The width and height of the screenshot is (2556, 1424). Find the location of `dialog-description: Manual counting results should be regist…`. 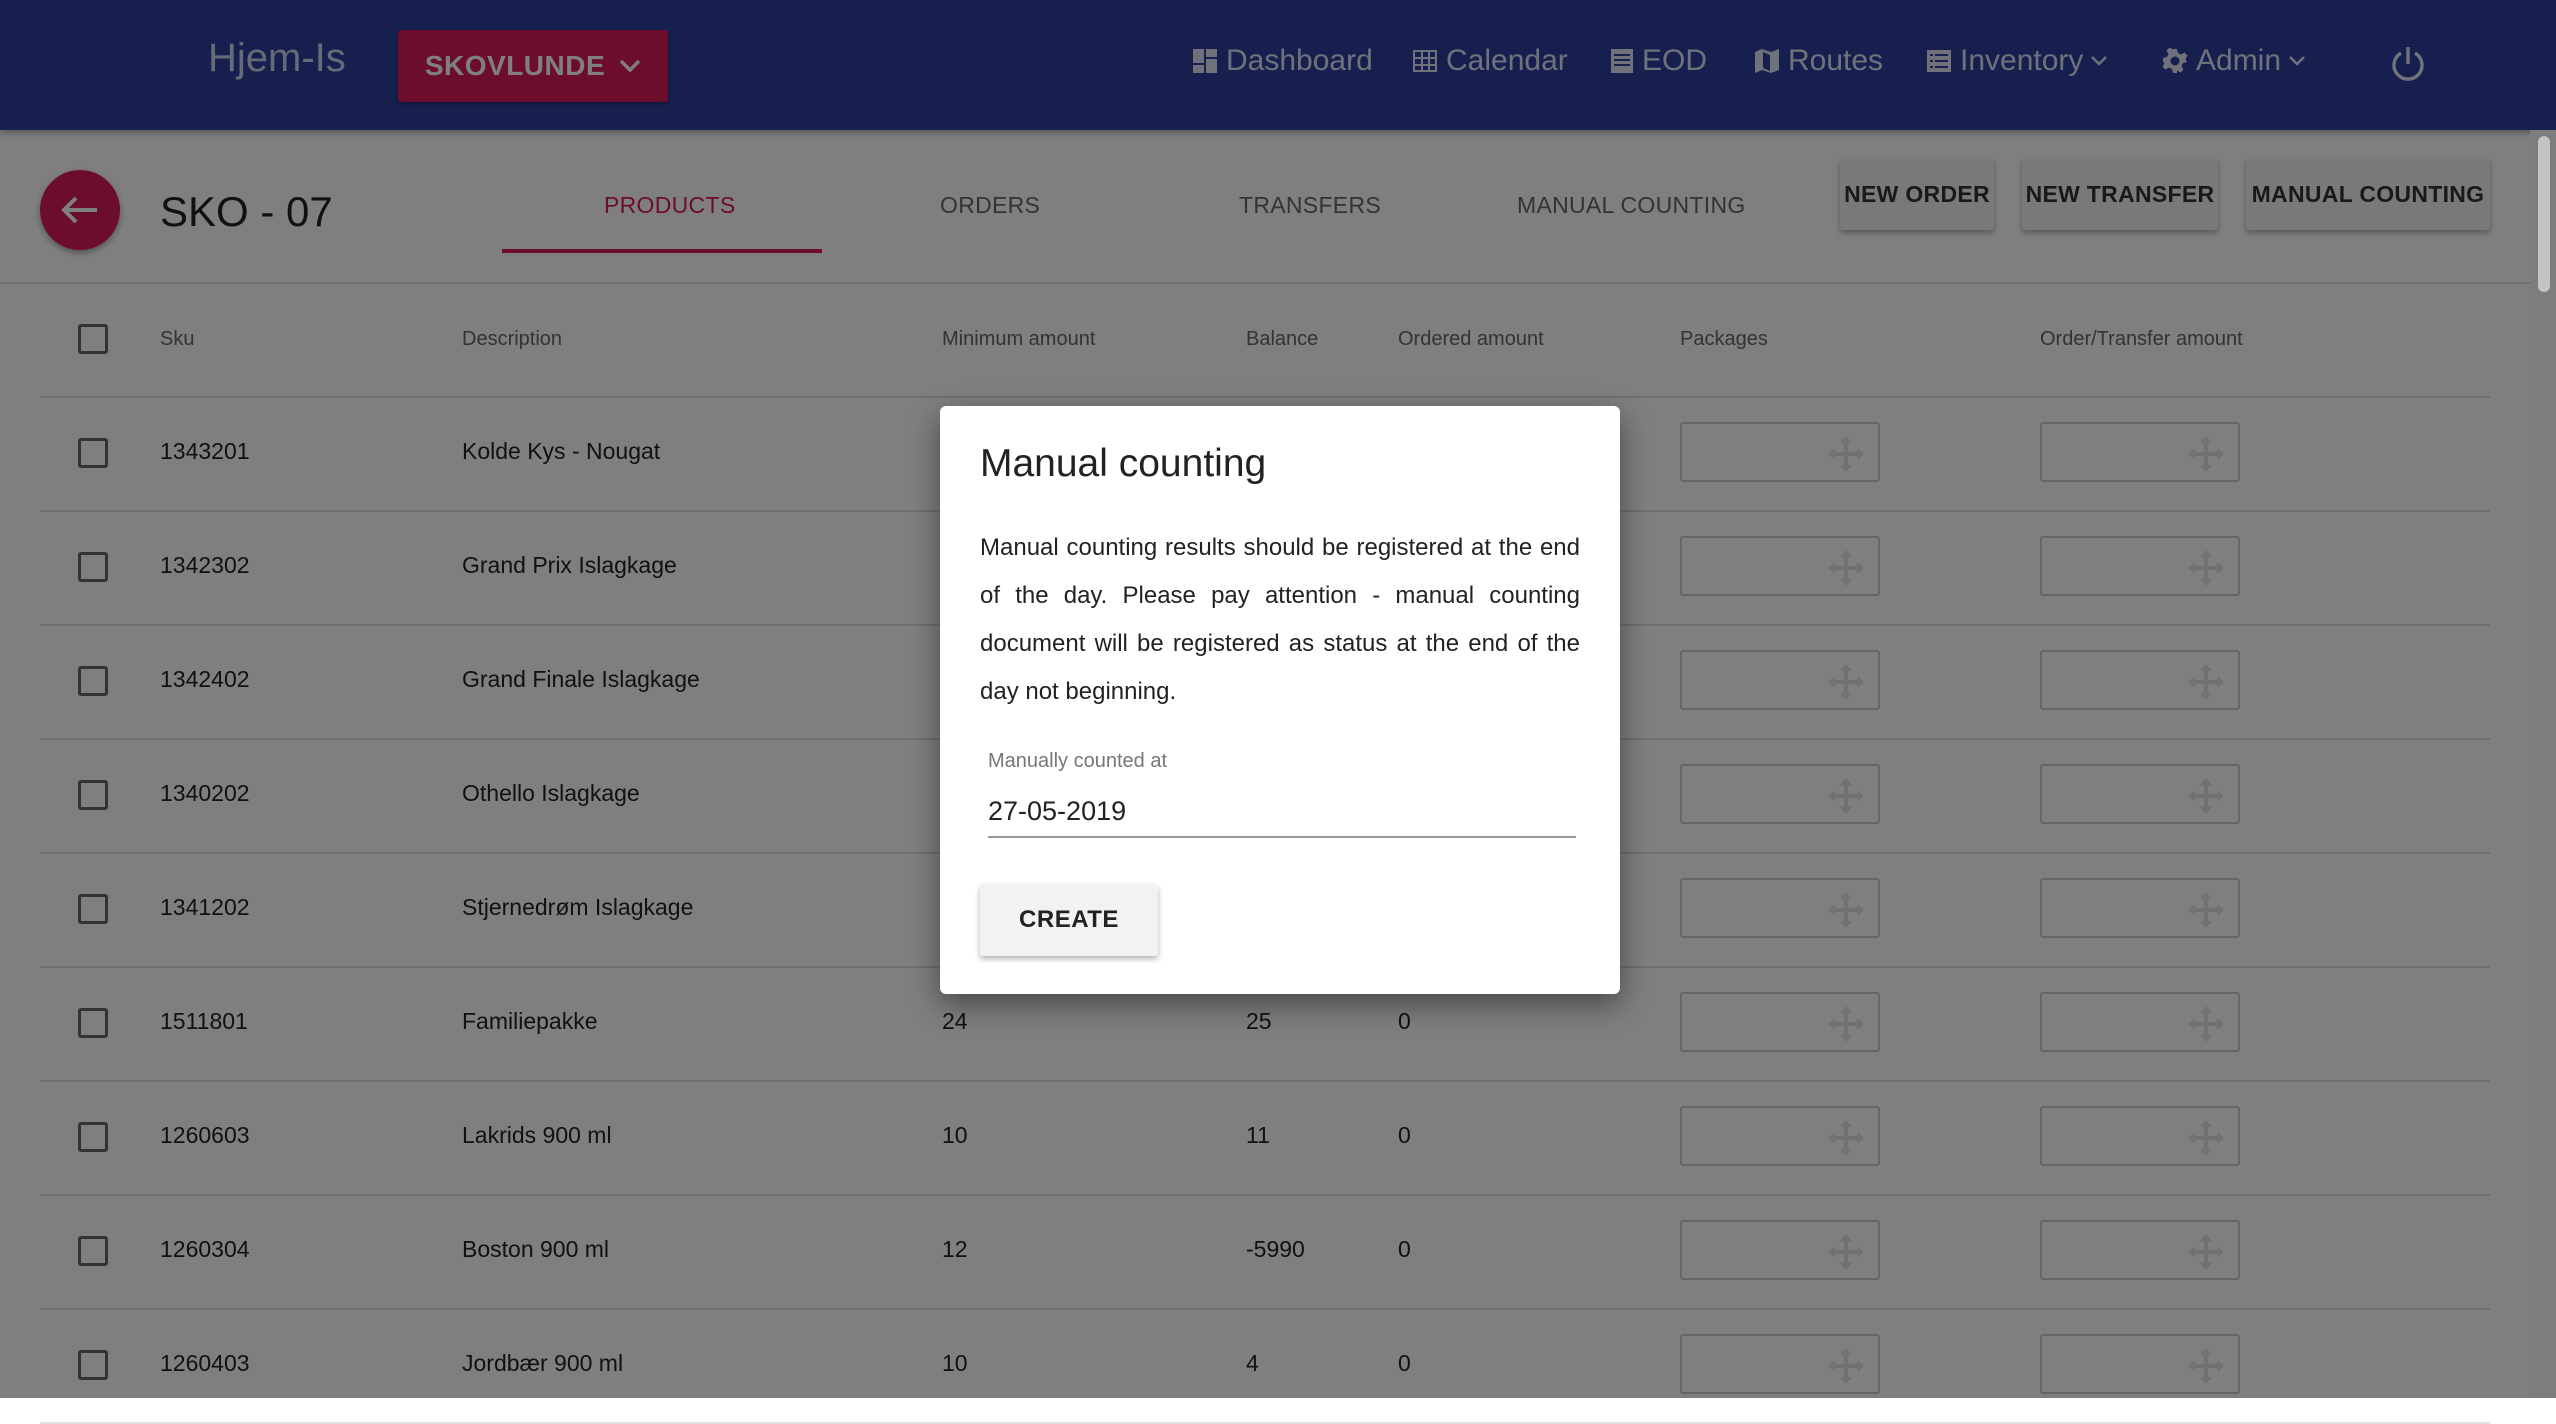

dialog-description: Manual counting results should be regist… is located at coordinates (1280, 619).